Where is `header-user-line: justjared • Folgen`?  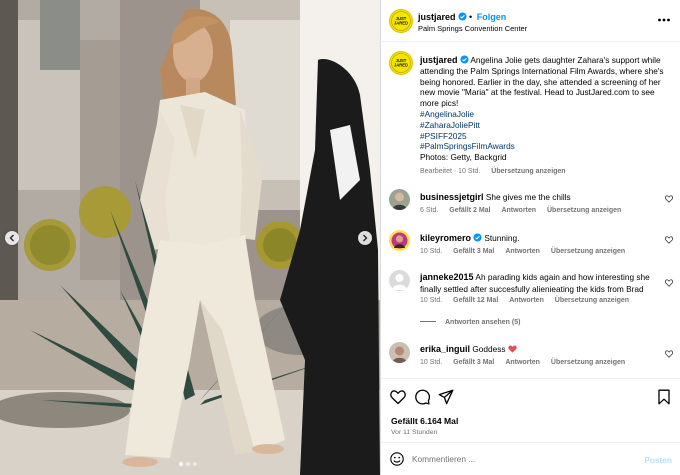
header-user-line: justjared • Folgen is located at coordinates (462, 17).